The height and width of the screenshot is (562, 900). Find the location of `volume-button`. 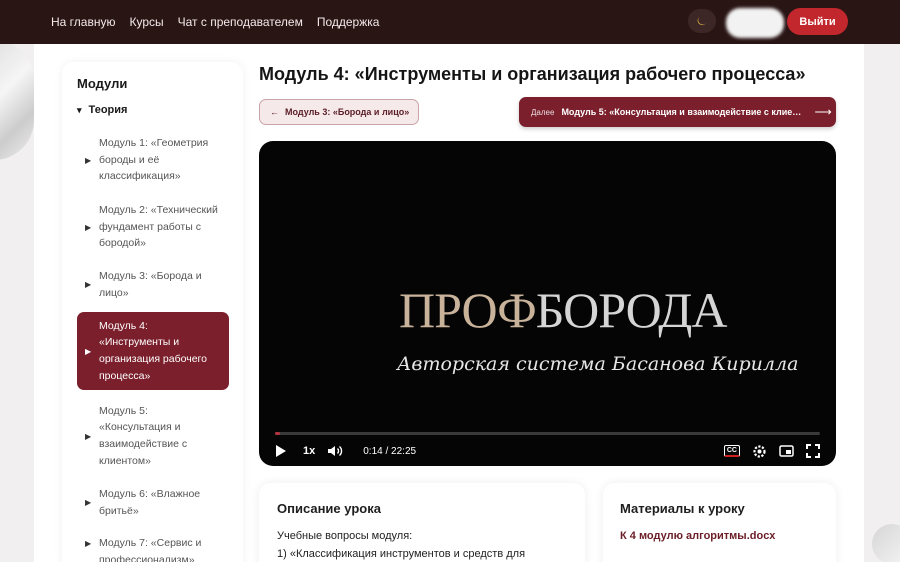

volume-button is located at coordinates (335, 451).